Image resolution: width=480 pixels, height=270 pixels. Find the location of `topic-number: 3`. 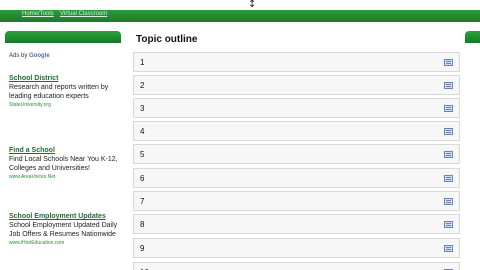

topic-number: 3 is located at coordinates (142, 108).